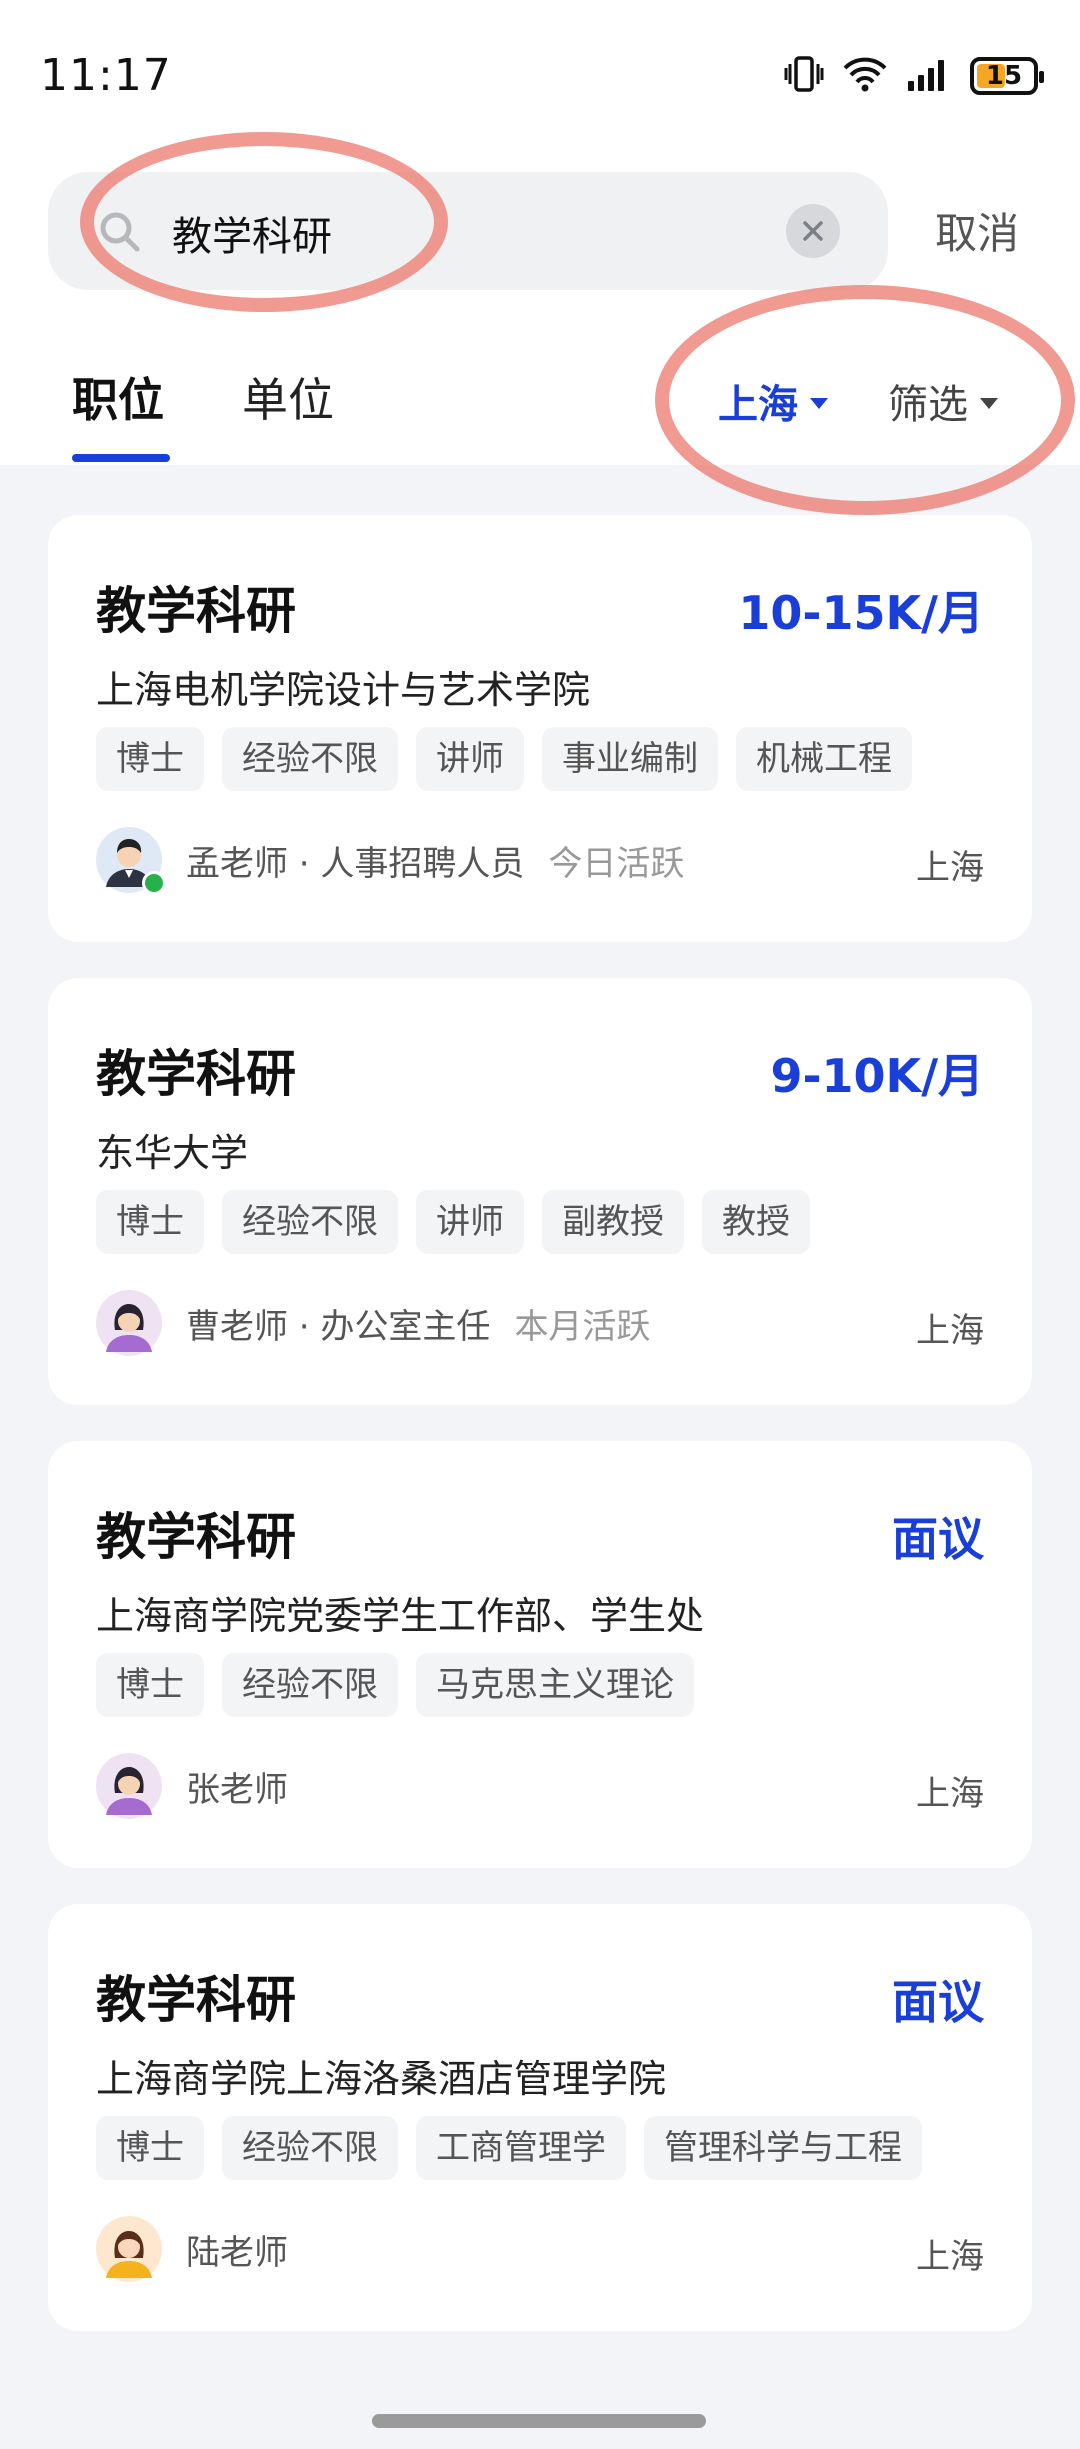 The height and width of the screenshot is (2449, 1080). What do you see at coordinates (861, 613) in the screenshot?
I see `job-salary: 10-15K/月` at bounding box center [861, 613].